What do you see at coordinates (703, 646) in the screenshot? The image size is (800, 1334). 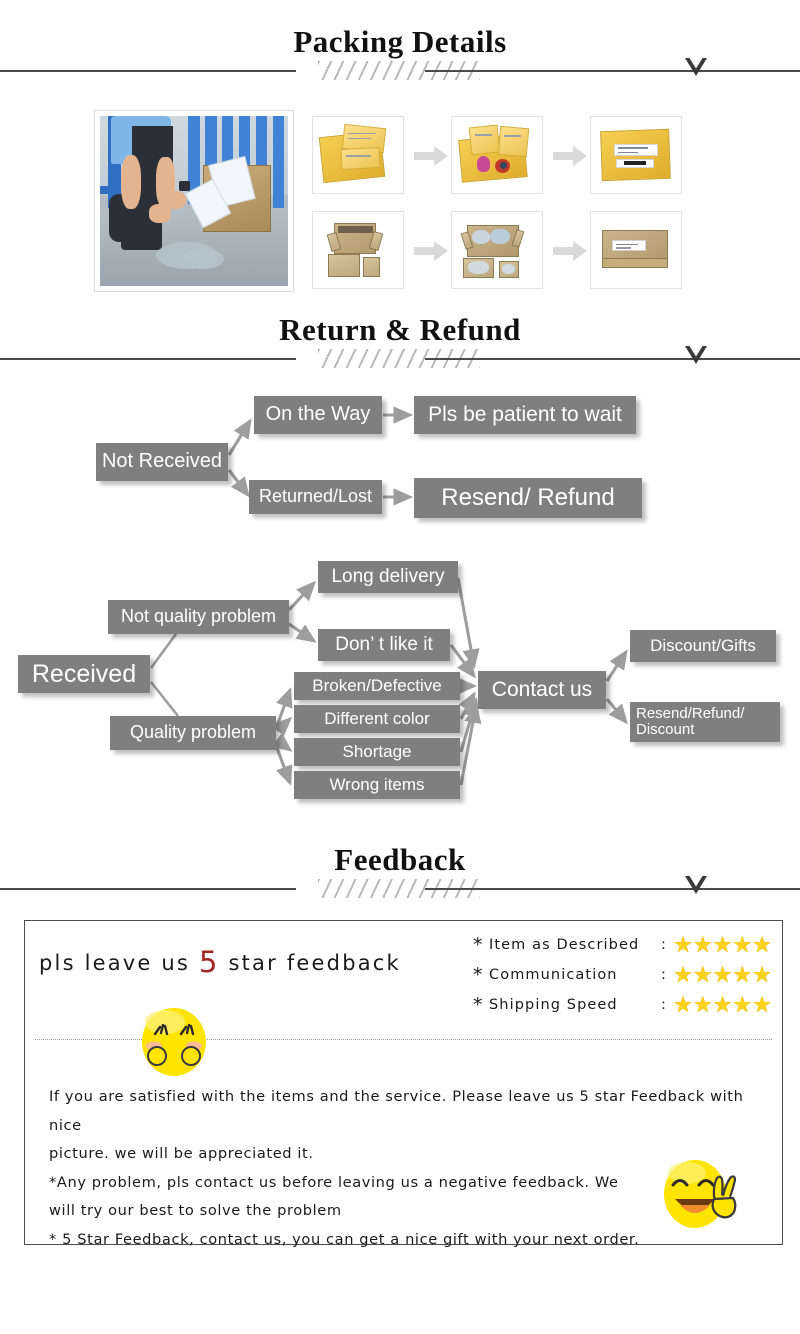 I see `flow-node-discount-gifts: Discount/Gifts` at bounding box center [703, 646].